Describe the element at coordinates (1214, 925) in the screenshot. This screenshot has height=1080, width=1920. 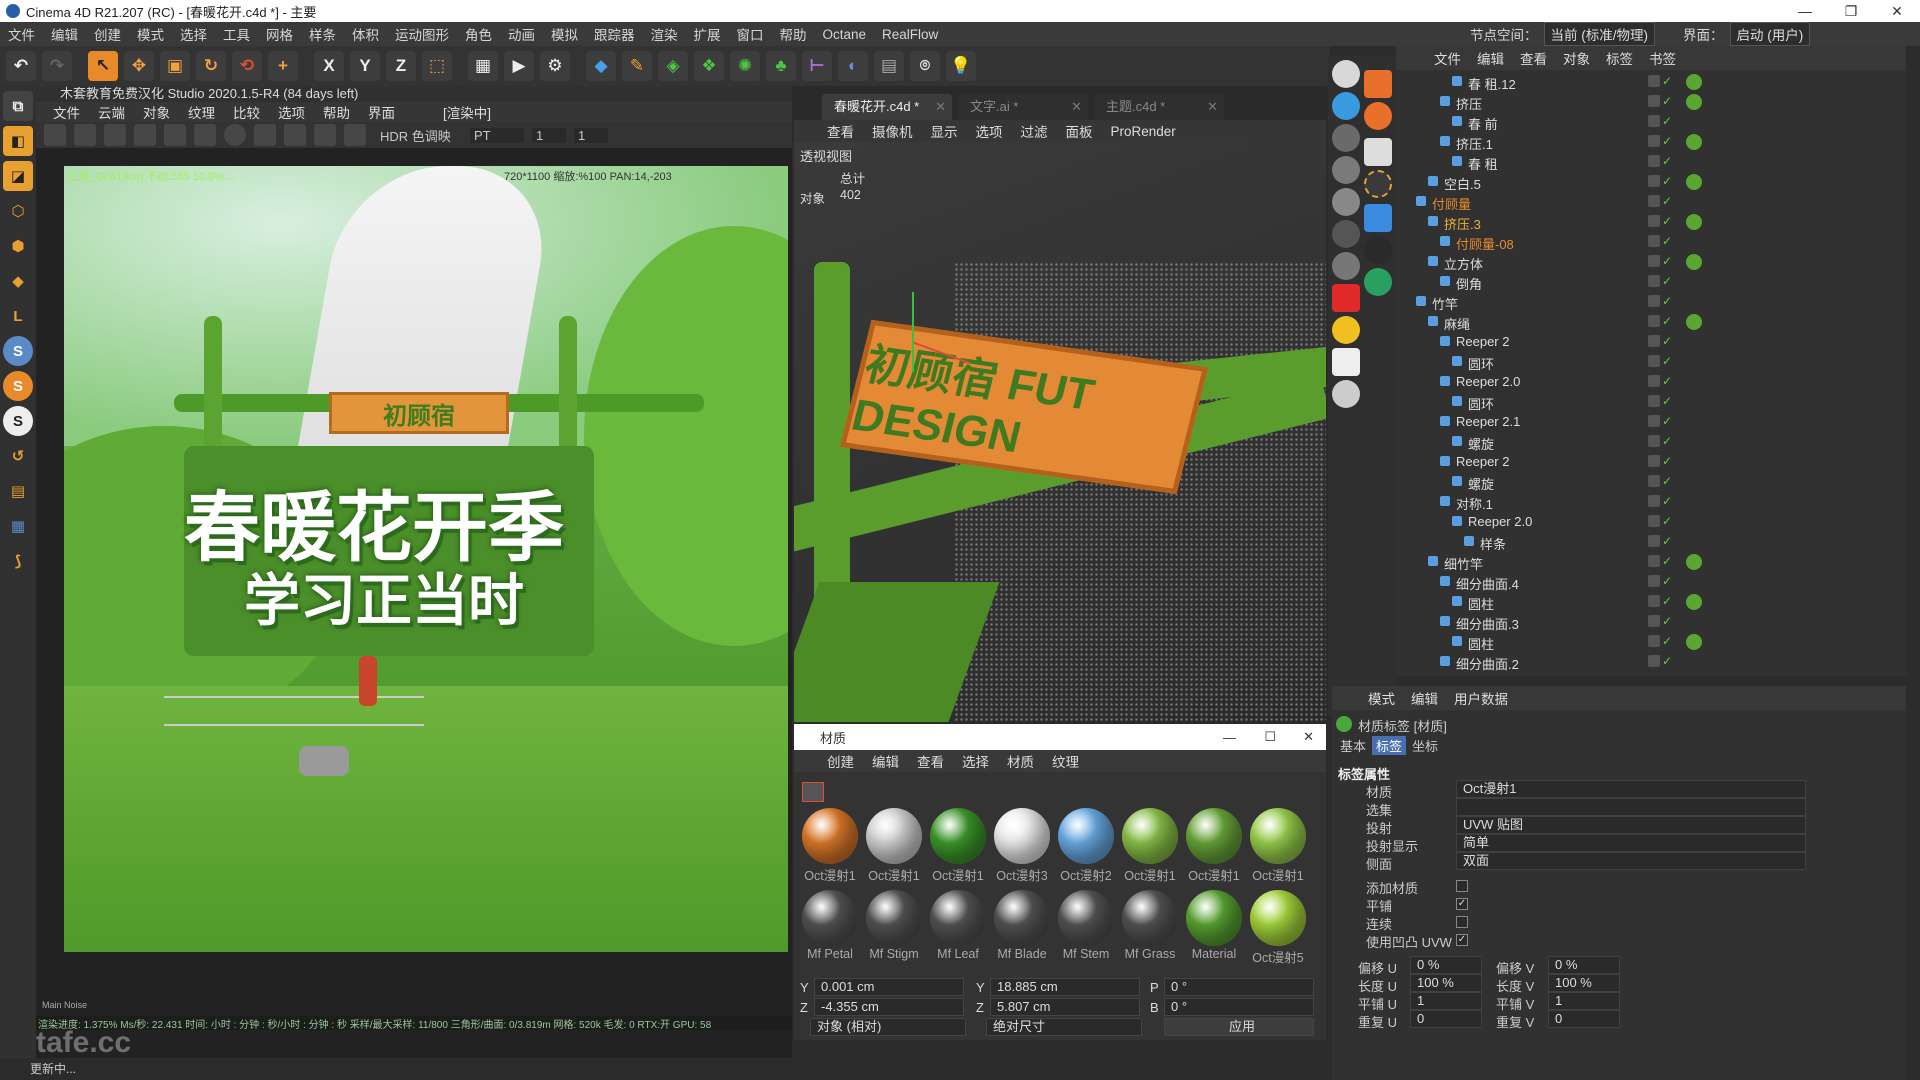
I see `material-swatch: Material` at that location.